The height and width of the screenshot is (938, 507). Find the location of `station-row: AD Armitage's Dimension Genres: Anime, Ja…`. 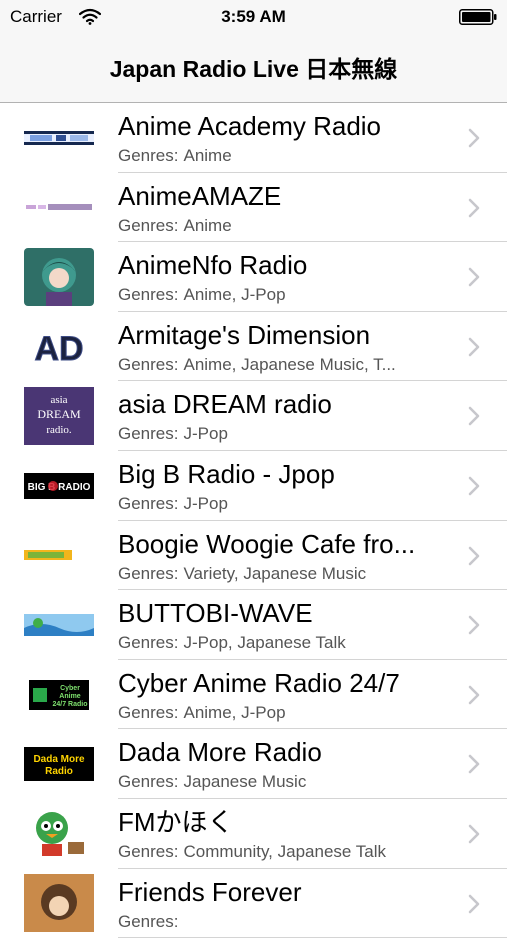

station-row: AD Armitage's Dimension Genres: Anime, Ja… is located at coordinates (253, 346).